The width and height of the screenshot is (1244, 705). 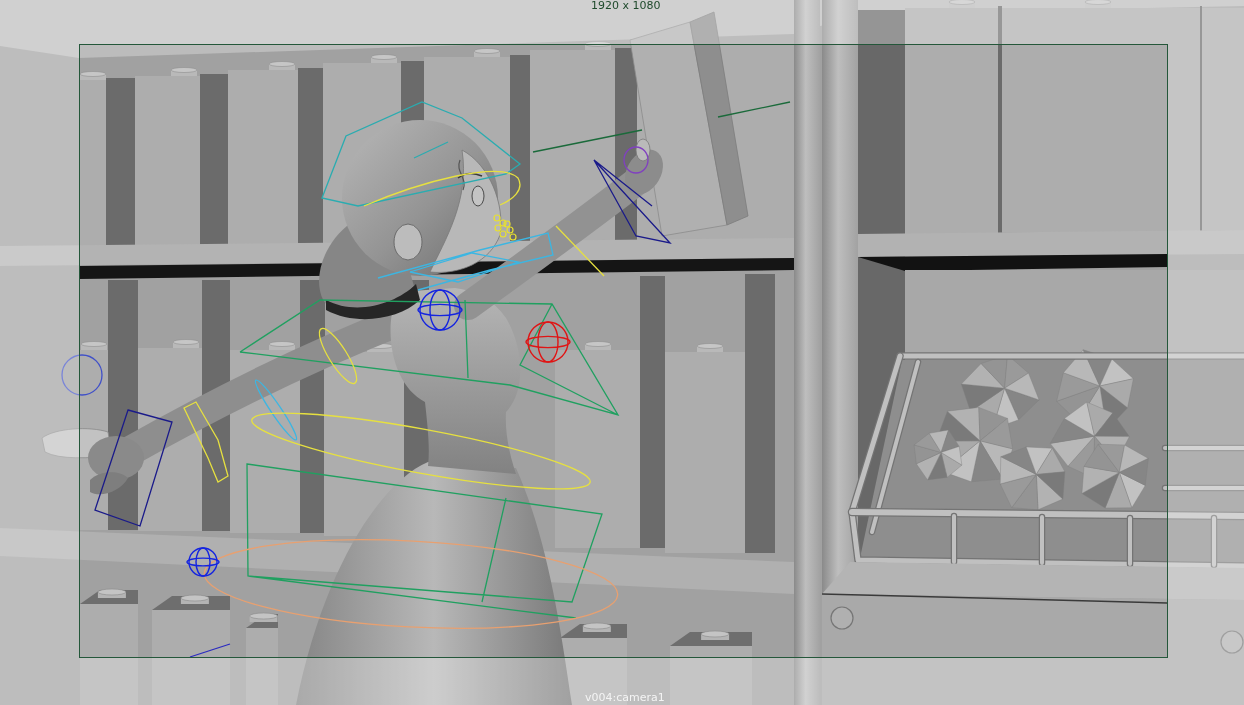 I want to click on foot-control-line, so click(x=210, y=650).